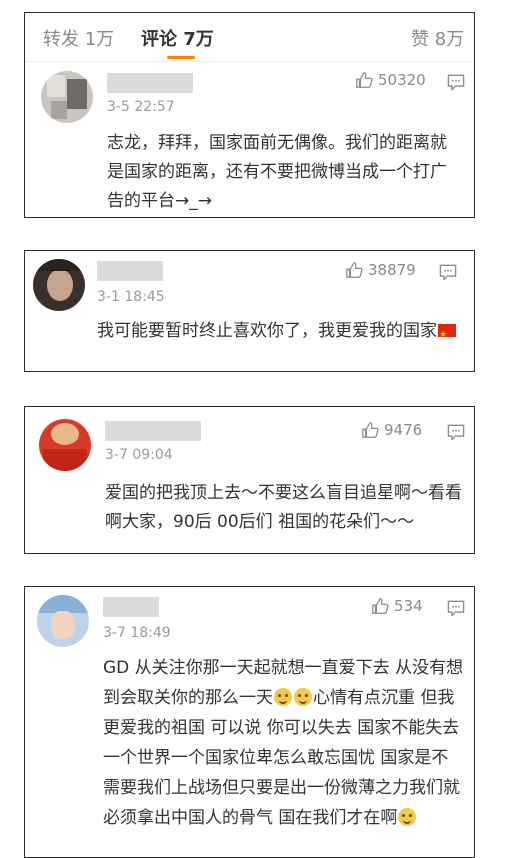 This screenshot has height=858, width=506. Describe the element at coordinates (141, 107) in the screenshot. I see `comment-time: 3-5 22:57` at that location.